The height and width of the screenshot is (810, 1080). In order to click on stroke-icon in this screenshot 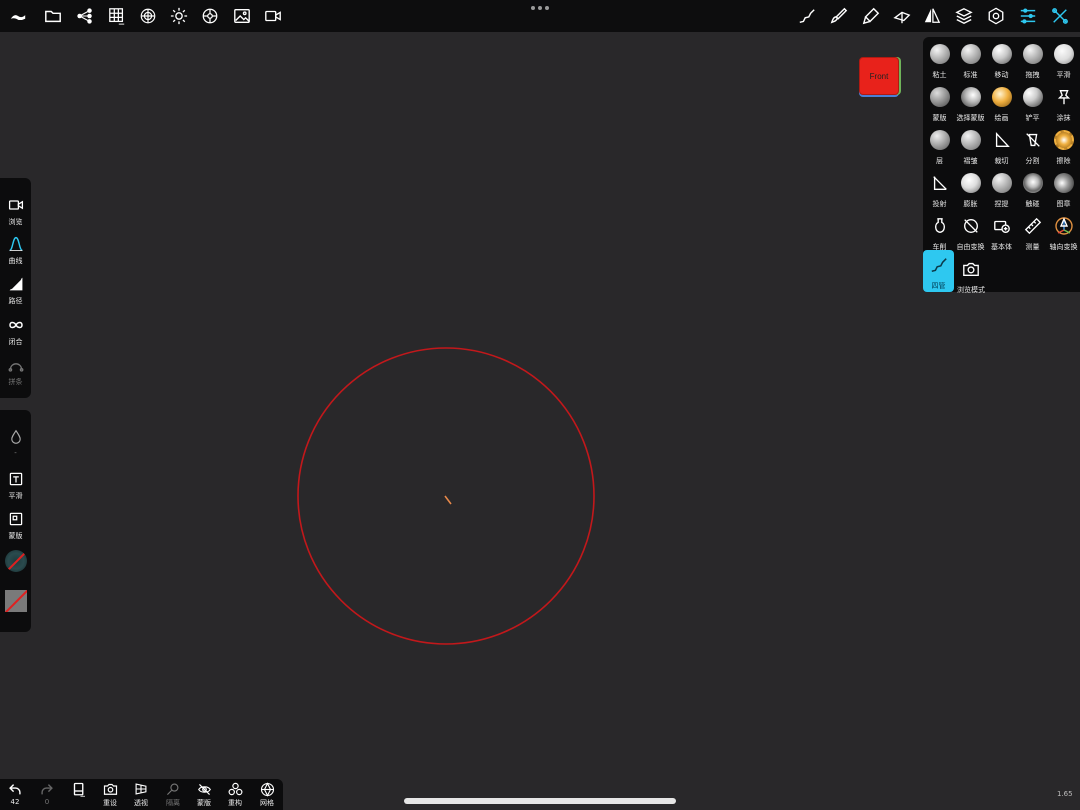, I will do `click(807, 16)`.